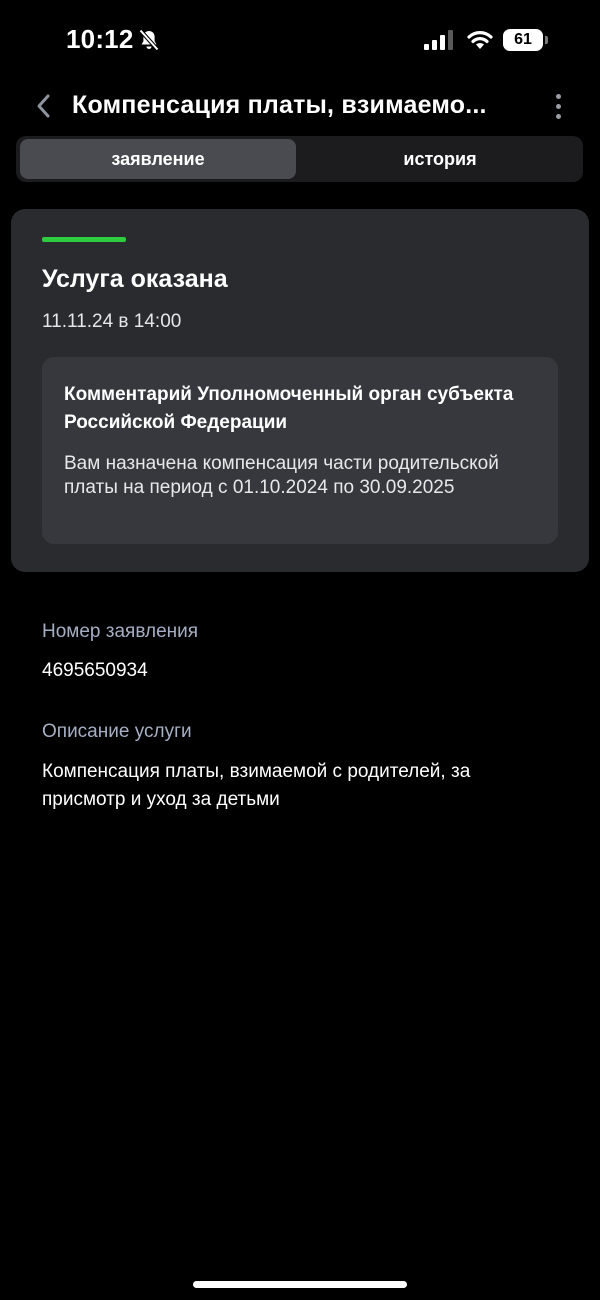 The height and width of the screenshot is (1300, 600). I want to click on battery-icon: 61, so click(526, 40).